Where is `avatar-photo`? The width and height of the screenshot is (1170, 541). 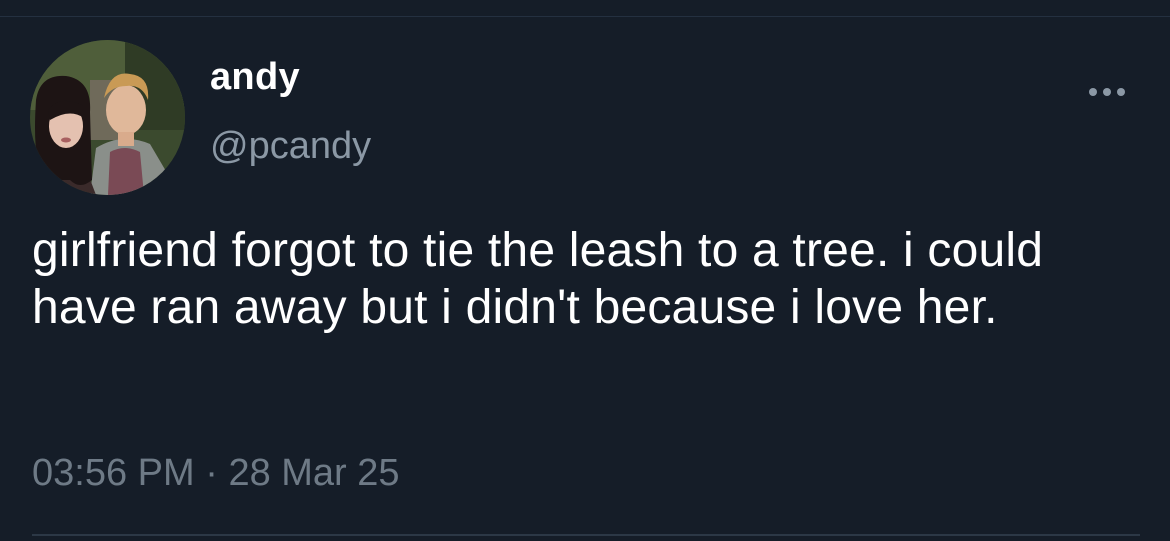
avatar-photo is located at coordinates (107, 117).